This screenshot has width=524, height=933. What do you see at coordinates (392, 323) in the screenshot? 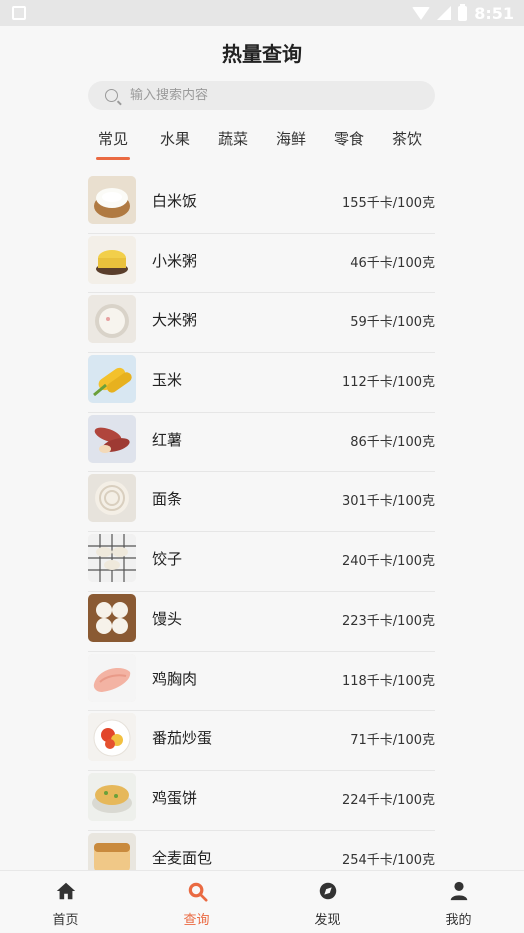
I see `food-calories: 59千卡/100克` at bounding box center [392, 323].